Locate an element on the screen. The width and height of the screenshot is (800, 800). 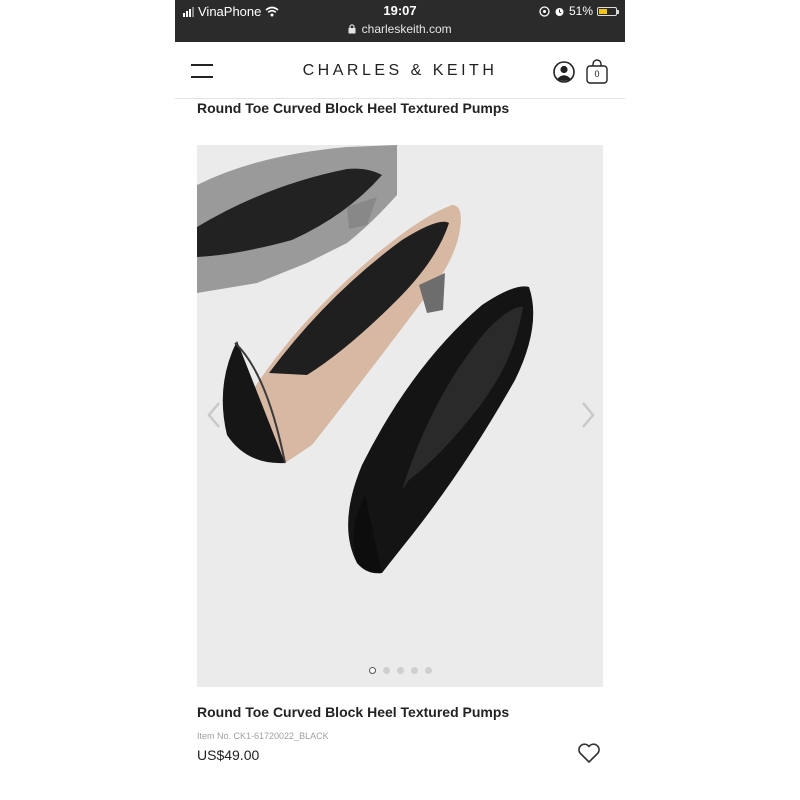
gallery-pagination is located at coordinates (400, 670).